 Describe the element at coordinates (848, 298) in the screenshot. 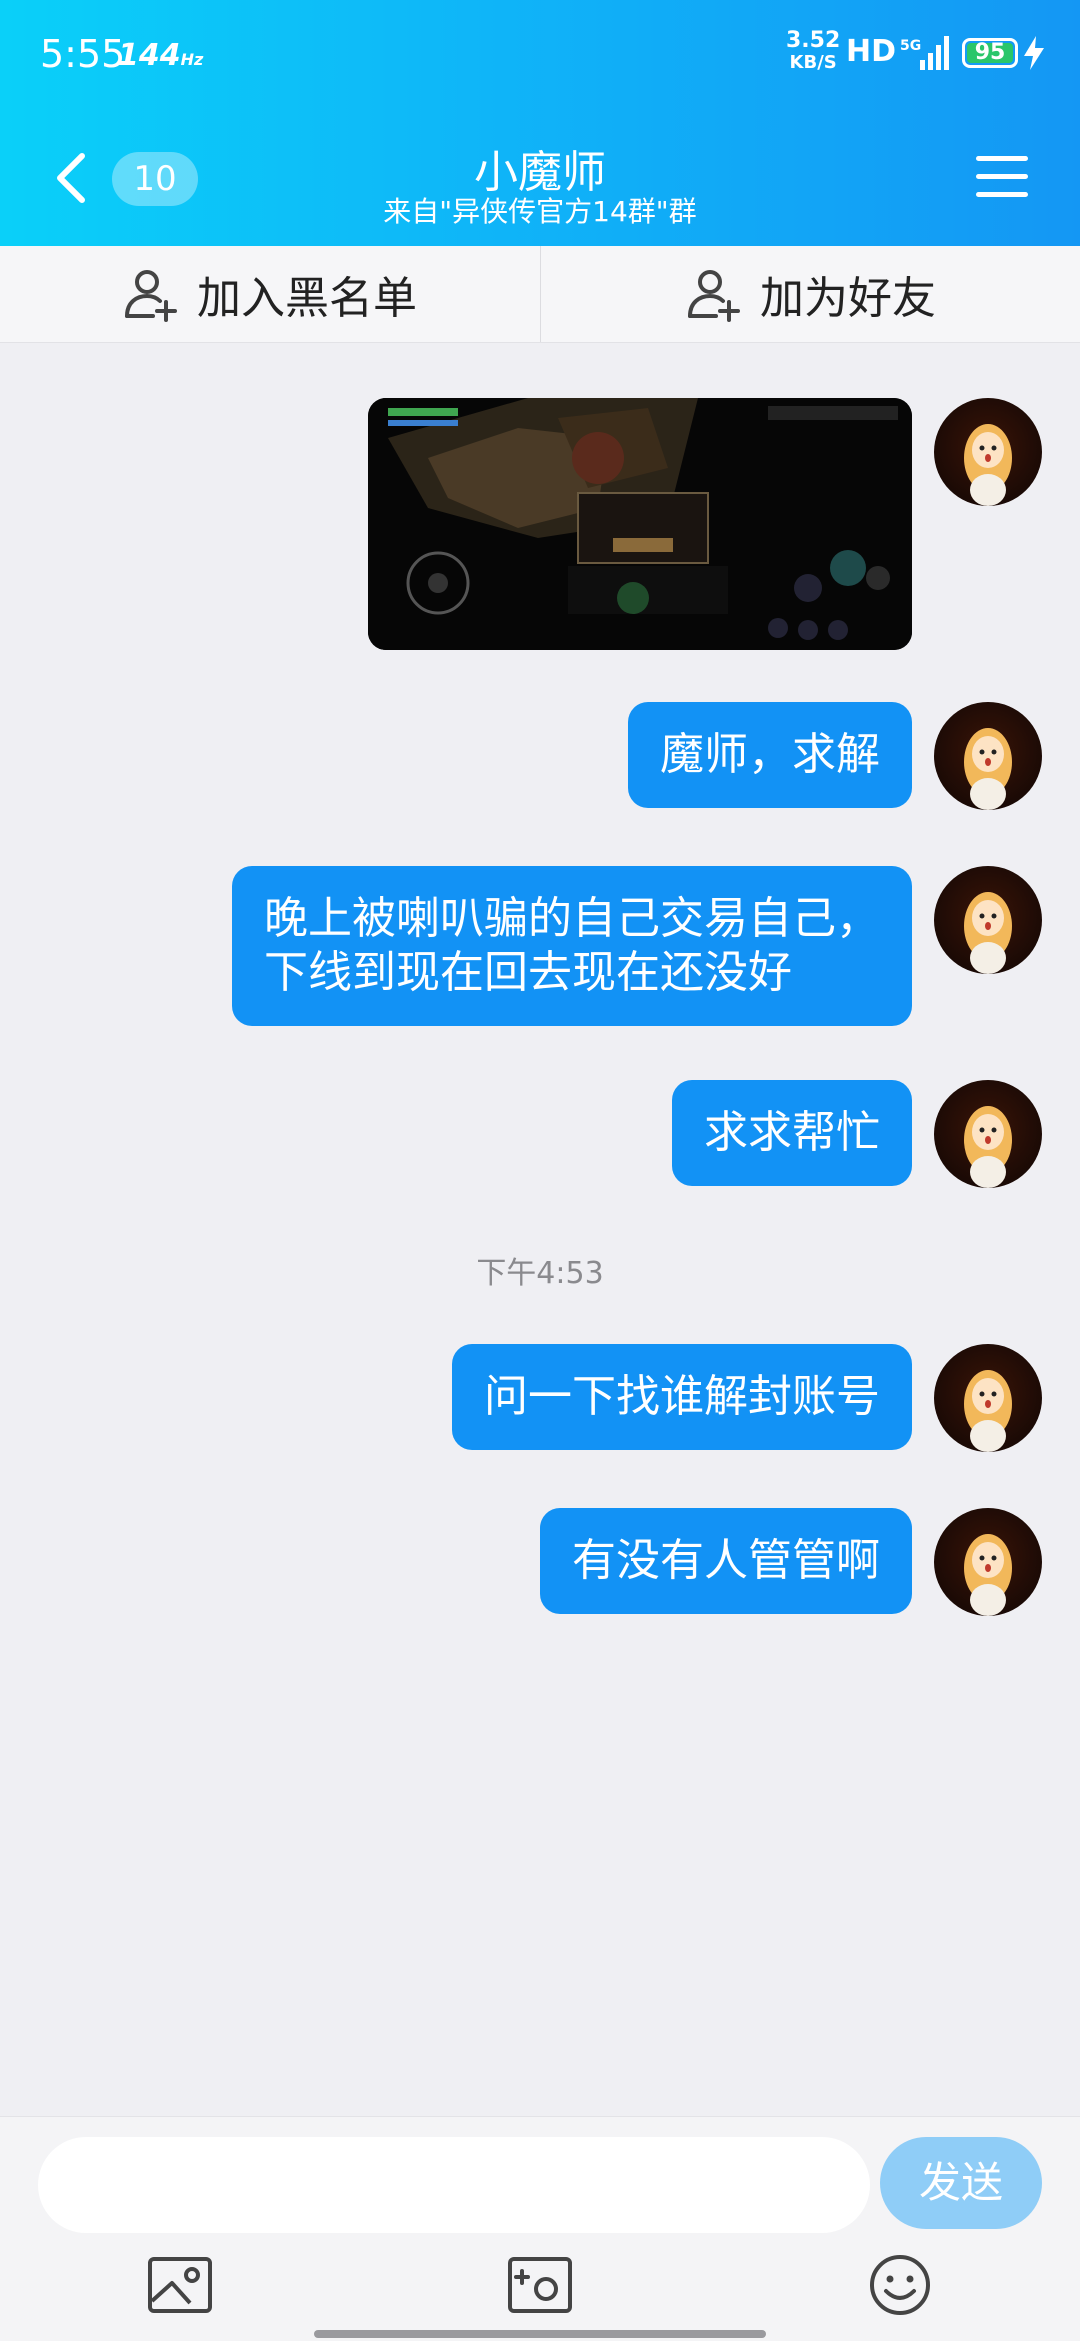

I see `add-friend-label: 加为好友` at that location.